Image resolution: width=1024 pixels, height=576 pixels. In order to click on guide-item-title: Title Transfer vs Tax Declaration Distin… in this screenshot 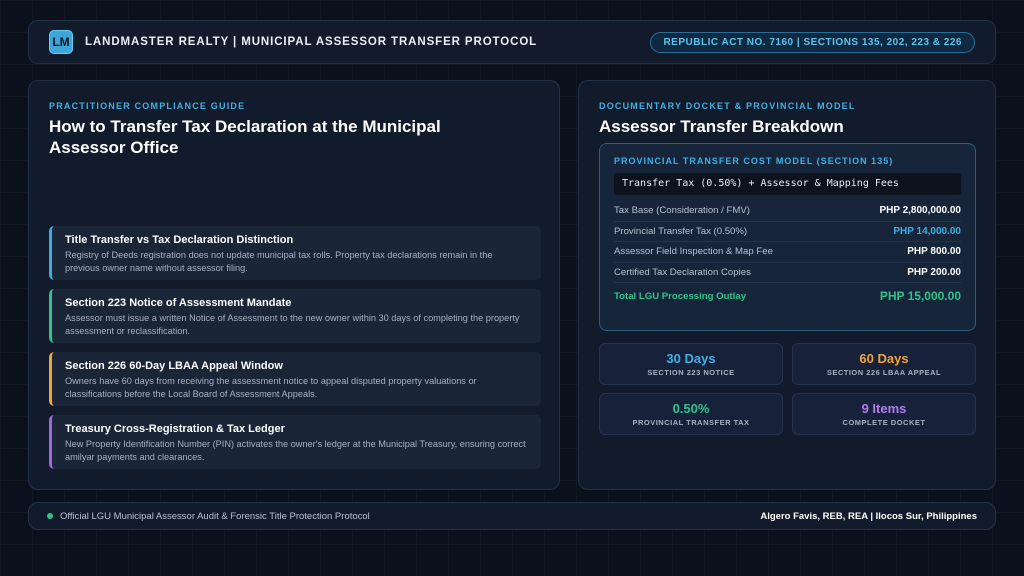, I will do `click(179, 240)`.